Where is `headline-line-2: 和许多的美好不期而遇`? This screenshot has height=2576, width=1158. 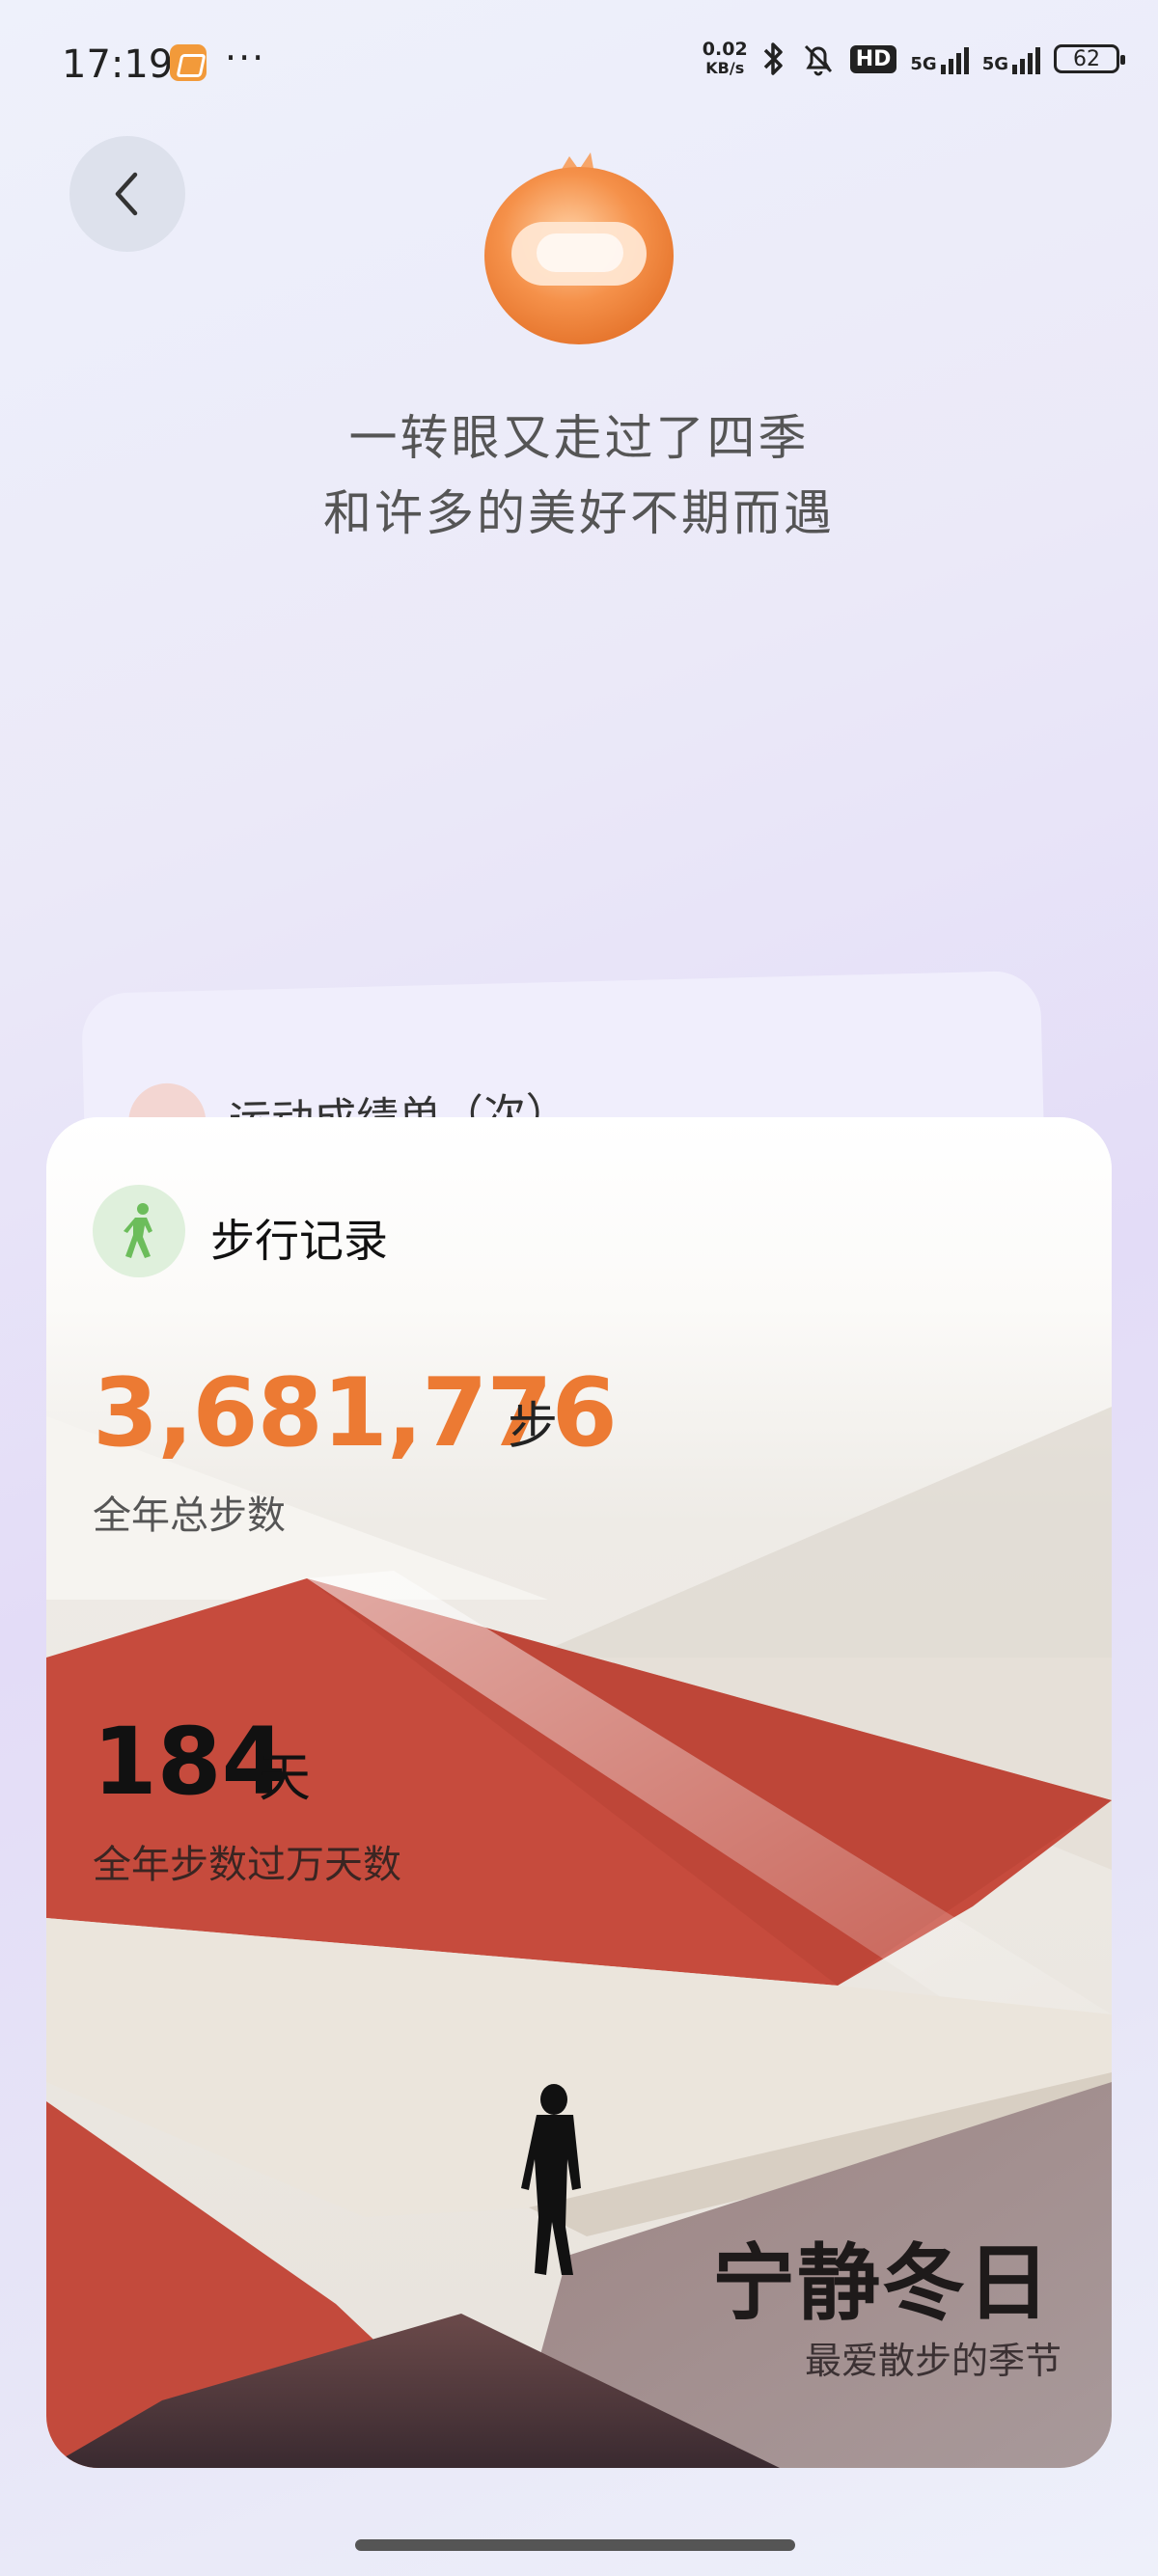
headline-line-2: 和许多的美好不期而遇 is located at coordinates (579, 513).